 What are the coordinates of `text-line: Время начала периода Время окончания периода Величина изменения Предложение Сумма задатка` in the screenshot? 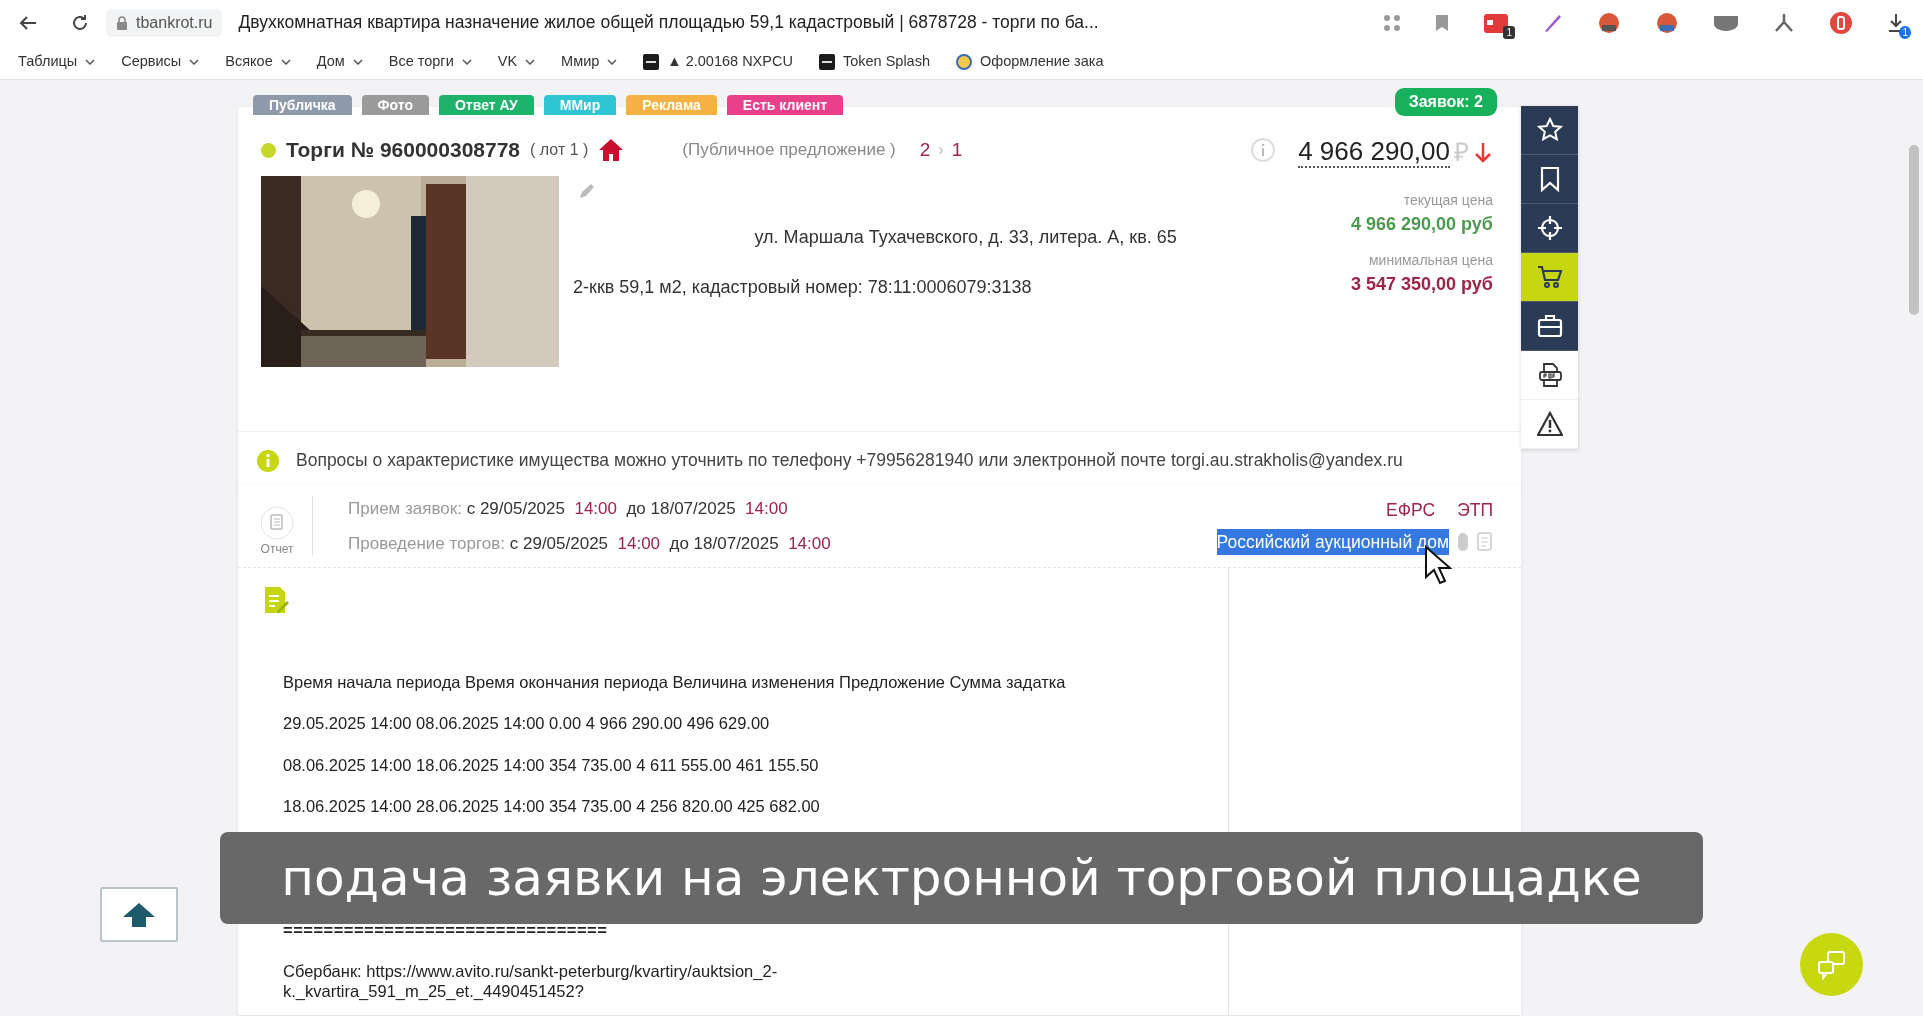 It's located at (675, 682).